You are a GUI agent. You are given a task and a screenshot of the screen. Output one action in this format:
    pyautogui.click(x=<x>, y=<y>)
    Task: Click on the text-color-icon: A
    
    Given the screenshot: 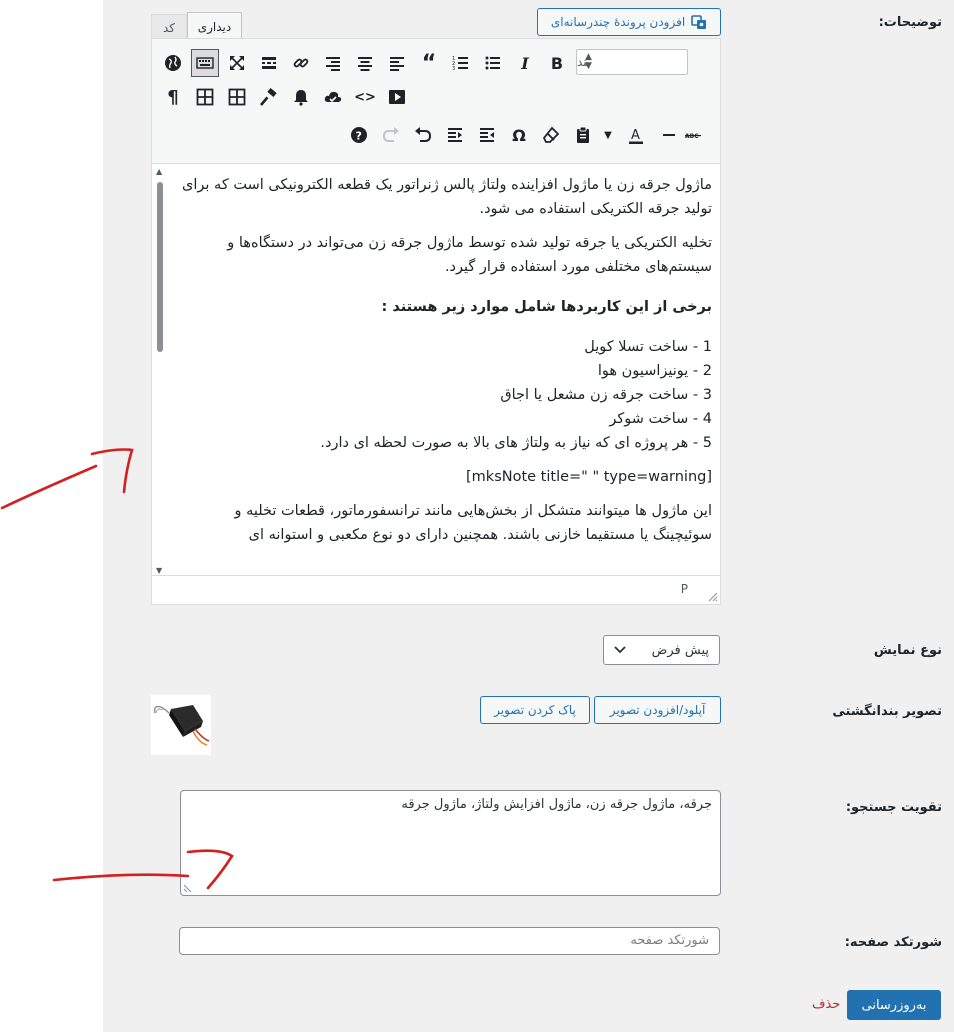 What is the action you would take?
    pyautogui.click(x=636, y=136)
    